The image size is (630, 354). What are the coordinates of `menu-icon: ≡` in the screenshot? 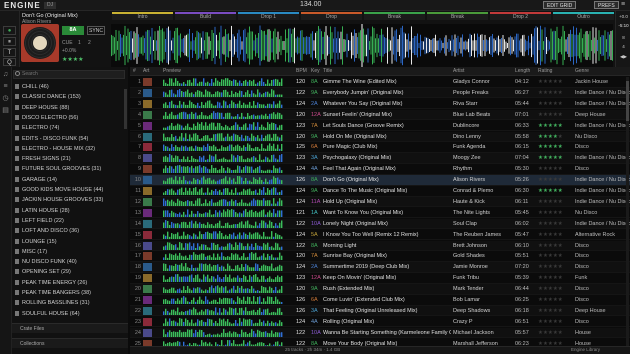 It's located at (623, 5).